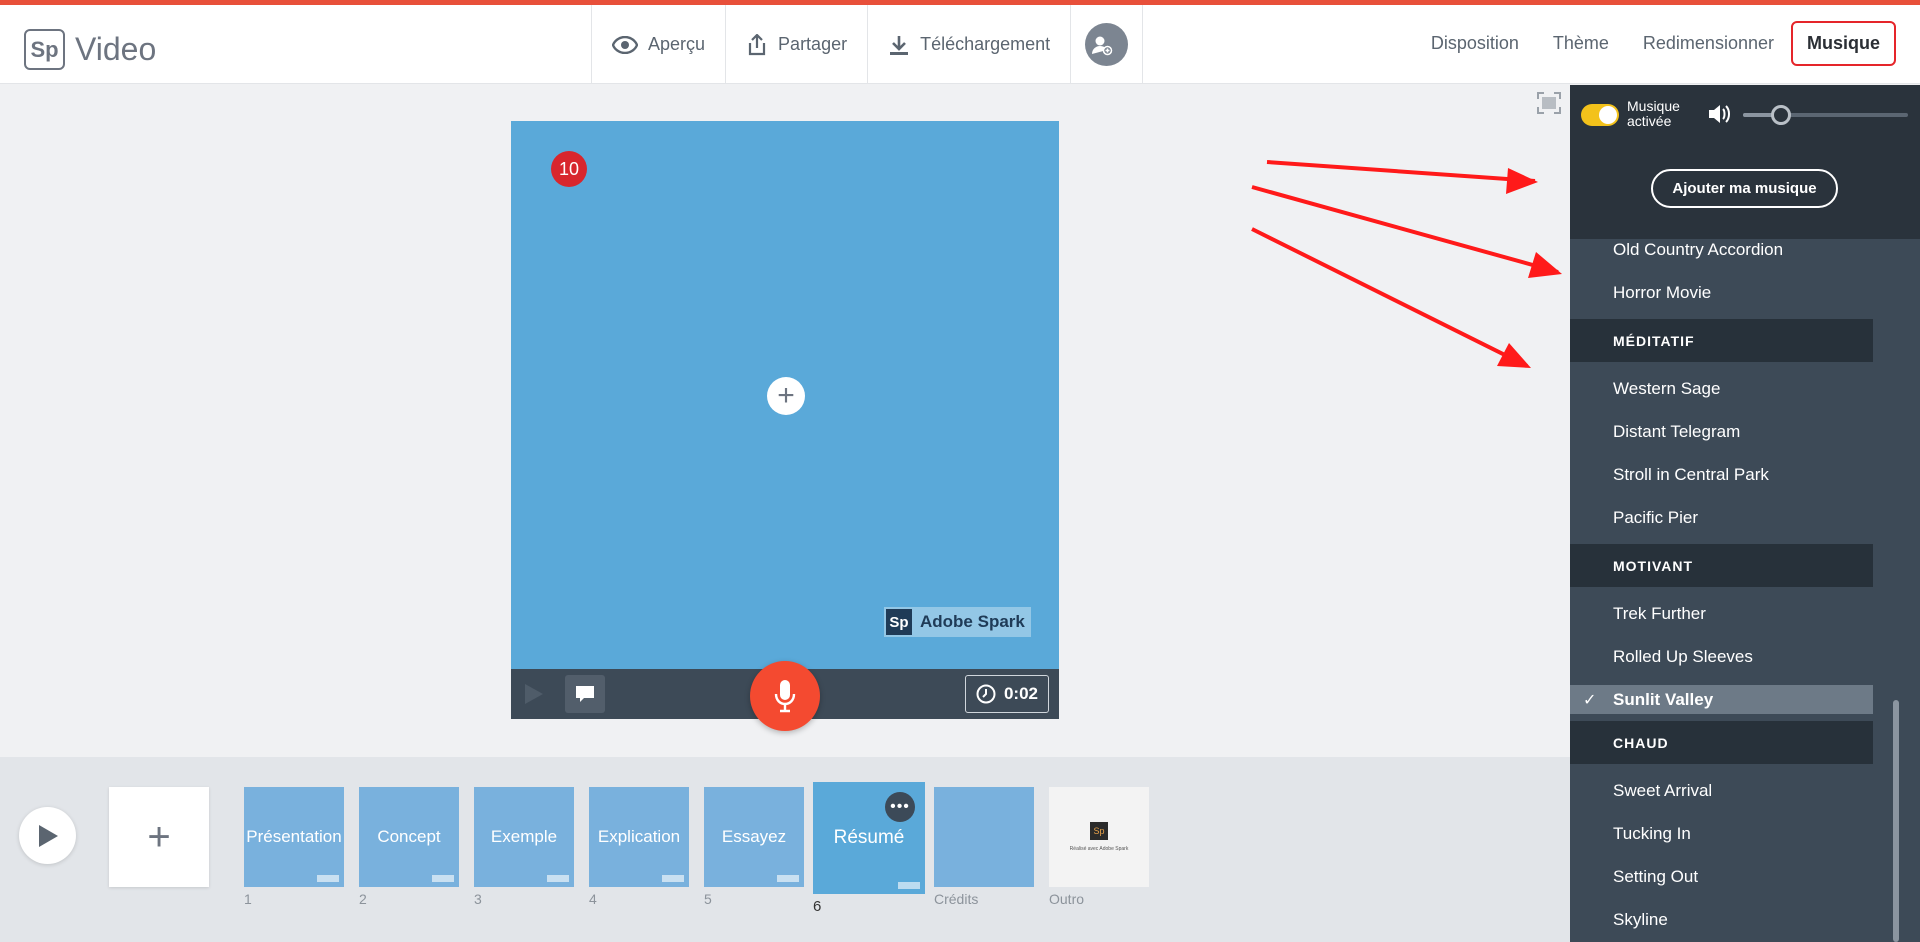  What do you see at coordinates (363, 899) in the screenshot?
I see `slide-number: 2` at bounding box center [363, 899].